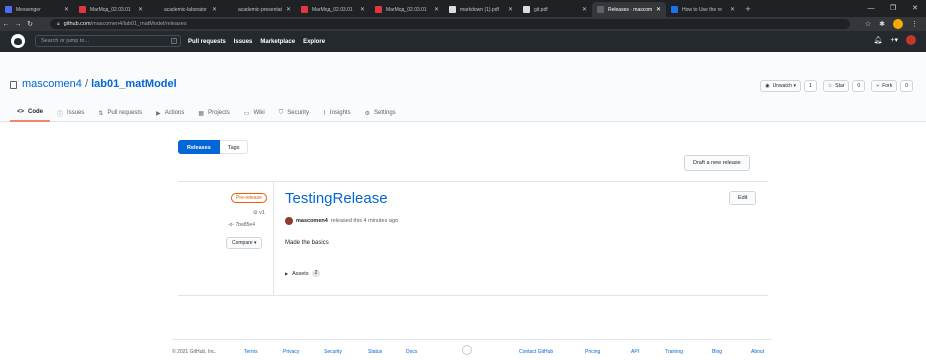 The height and width of the screenshot is (360, 926). What do you see at coordinates (467, 350) in the screenshot?
I see `github-mark-icon` at bounding box center [467, 350].